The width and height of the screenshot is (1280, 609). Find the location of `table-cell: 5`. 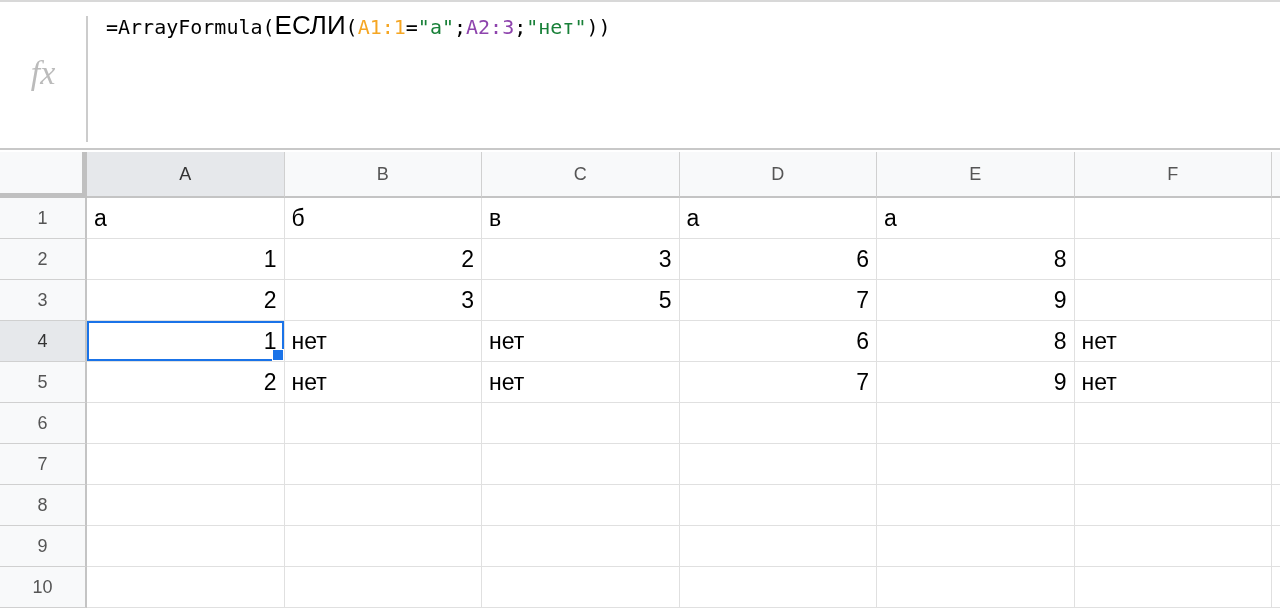

table-cell: 5 is located at coordinates (581, 300).